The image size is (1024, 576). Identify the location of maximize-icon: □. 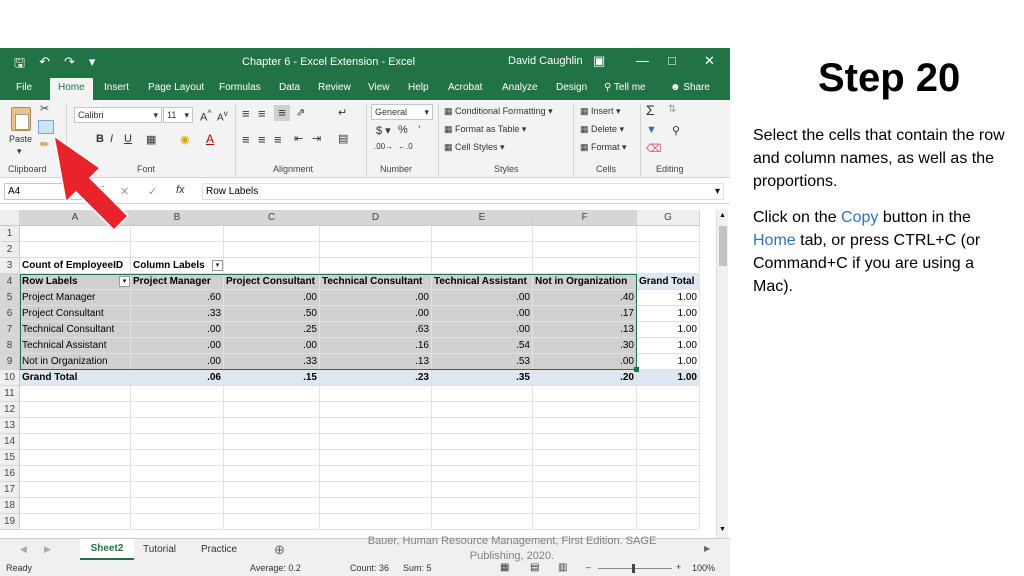
(672, 60).